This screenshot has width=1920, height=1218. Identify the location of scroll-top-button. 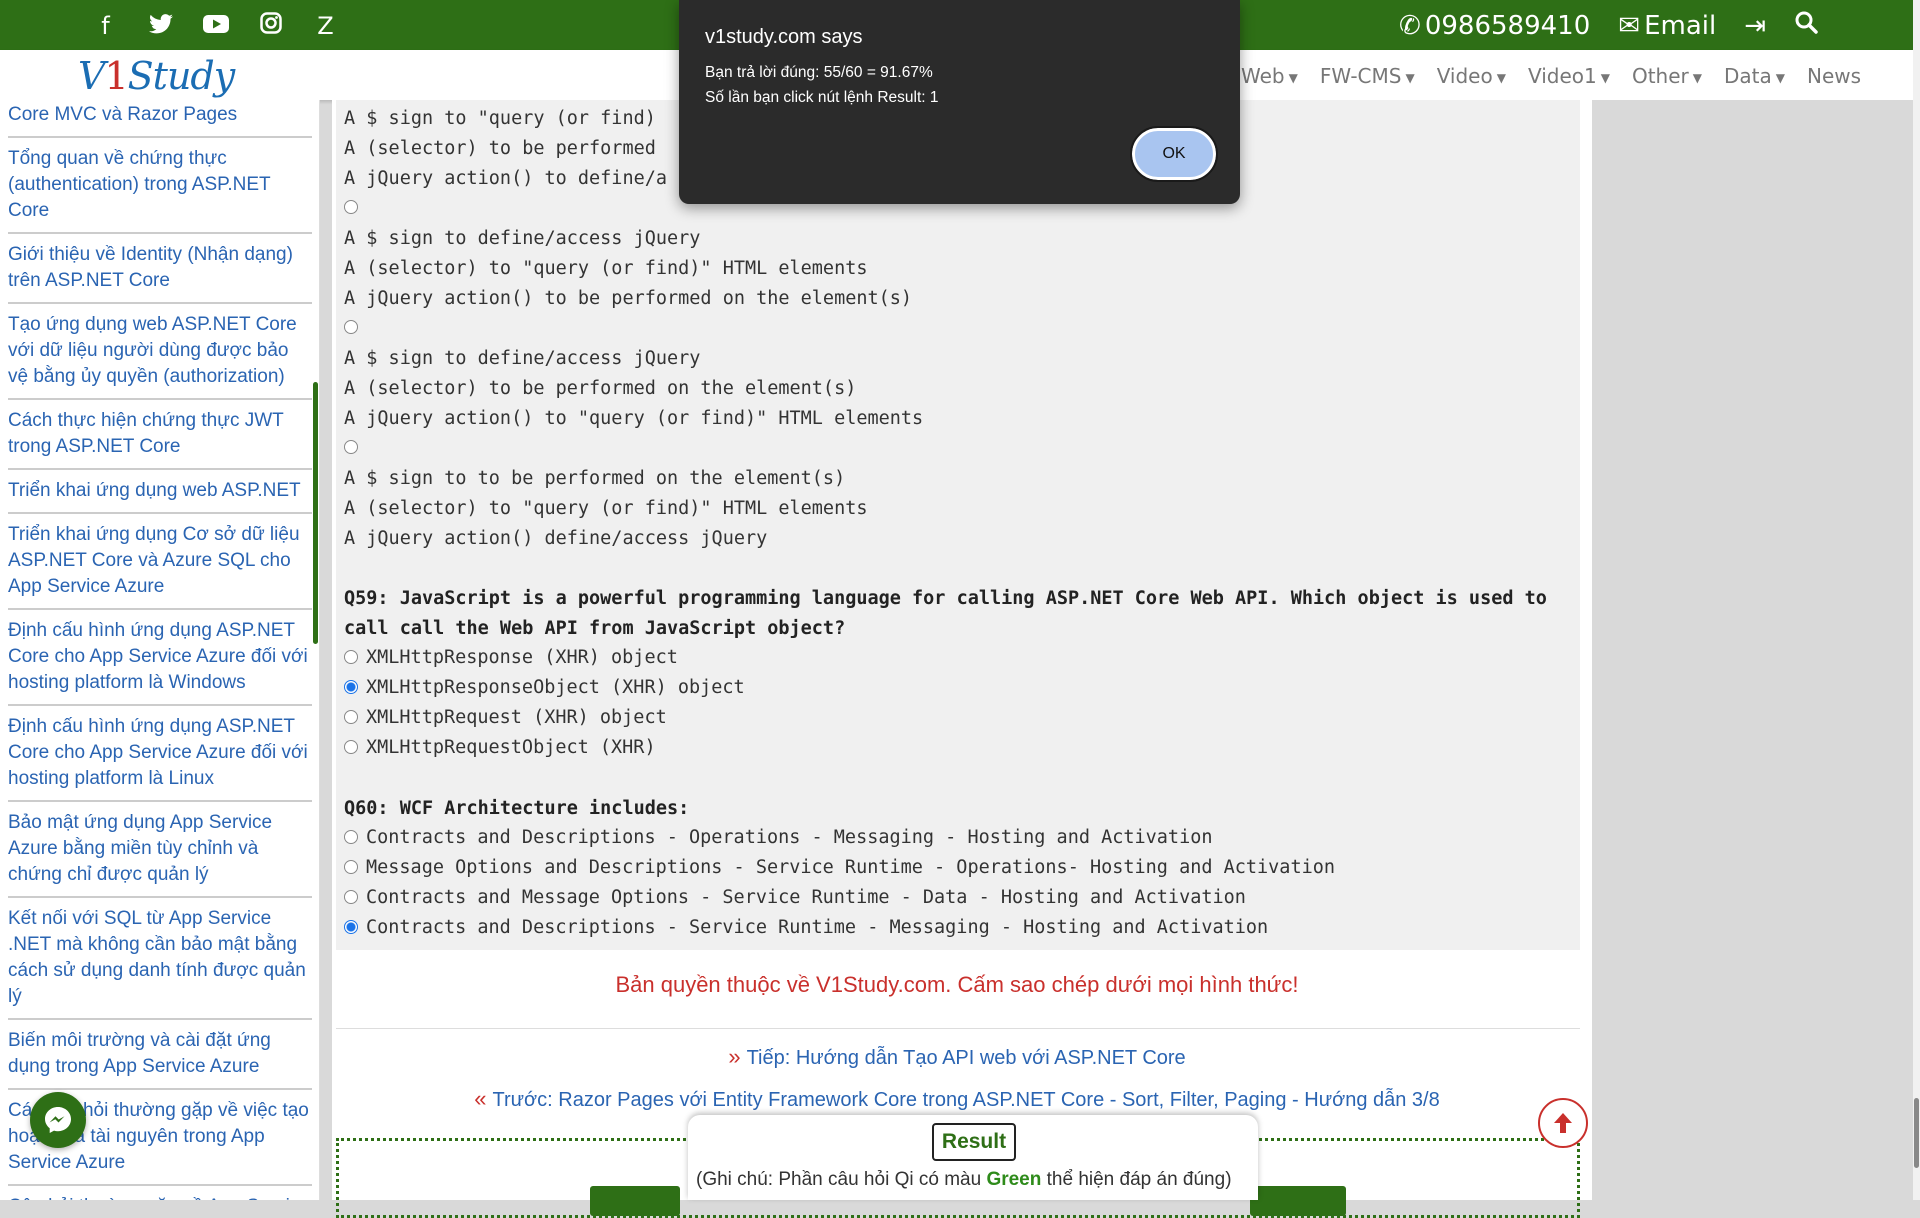
(1563, 1123).